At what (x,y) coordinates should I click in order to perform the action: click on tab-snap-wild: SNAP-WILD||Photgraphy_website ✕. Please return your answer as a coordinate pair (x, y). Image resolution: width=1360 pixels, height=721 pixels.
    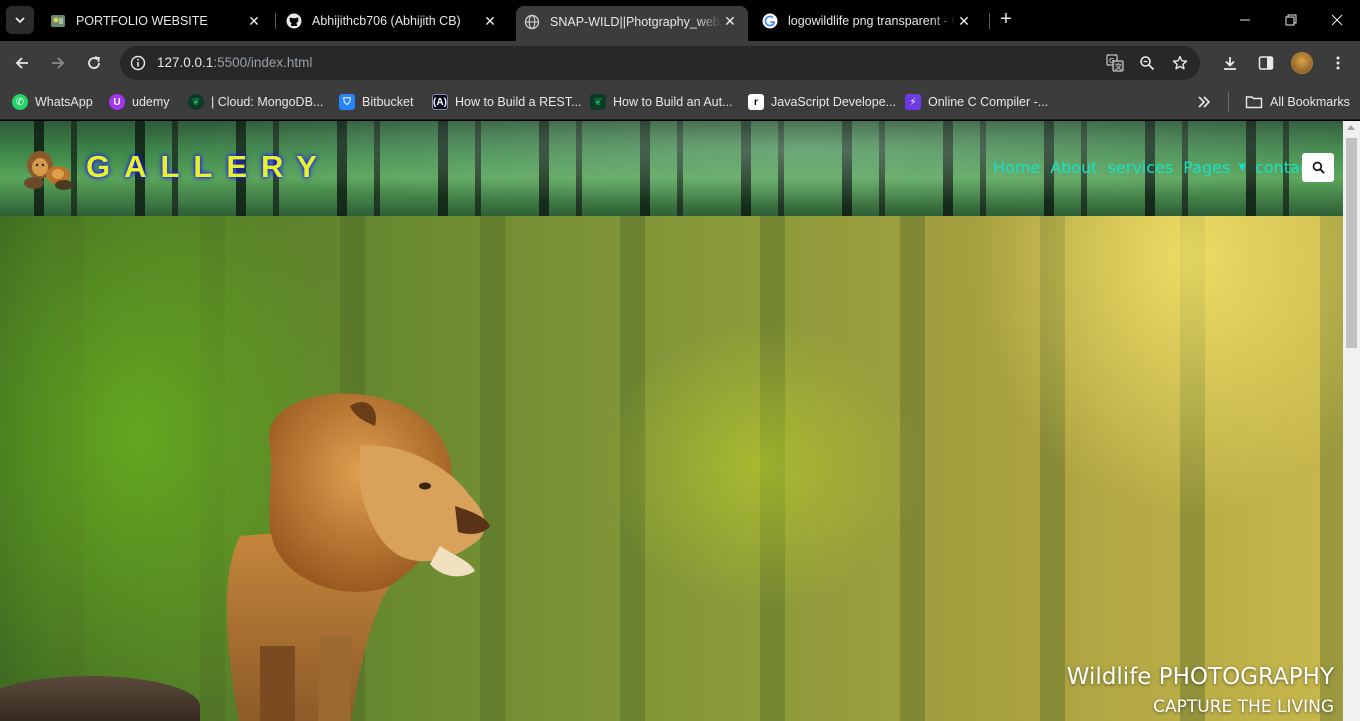
    Looking at the image, I should click on (632, 23).